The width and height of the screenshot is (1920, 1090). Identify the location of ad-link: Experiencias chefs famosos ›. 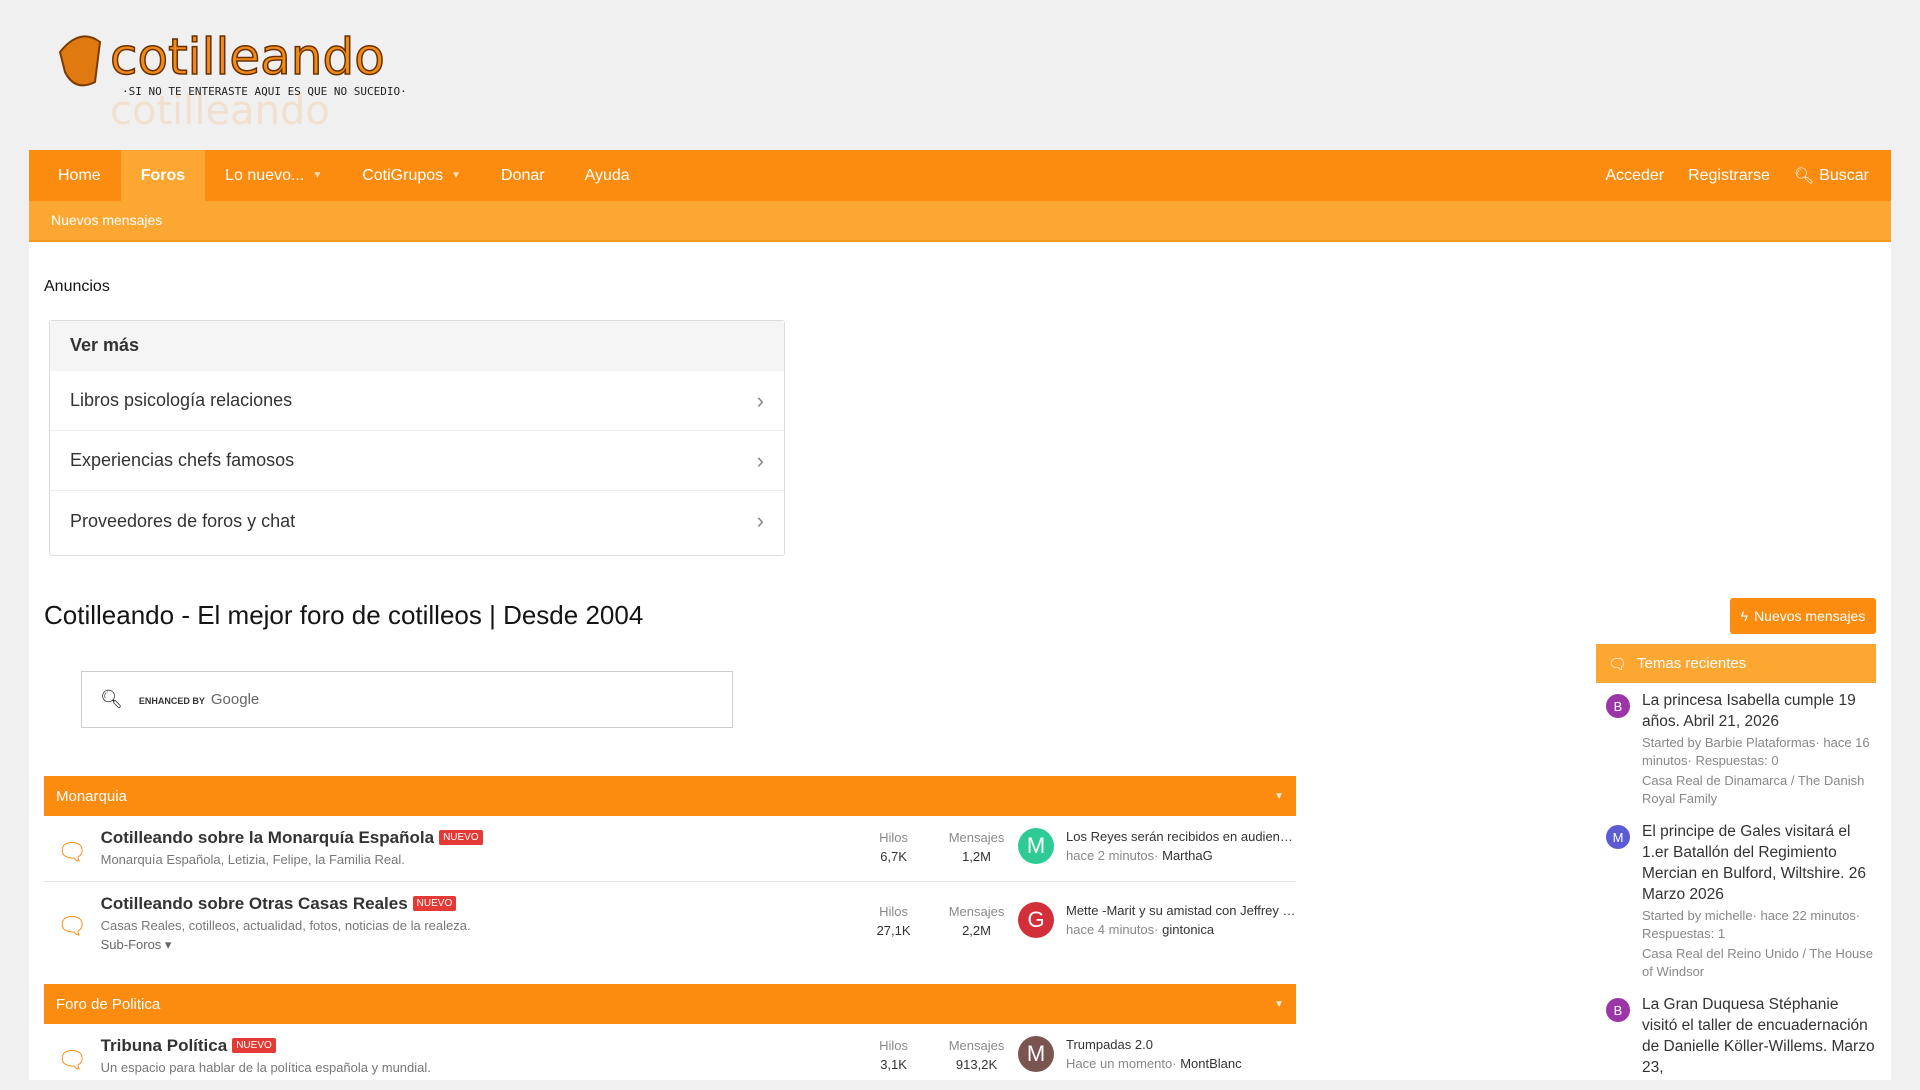
(417, 461).